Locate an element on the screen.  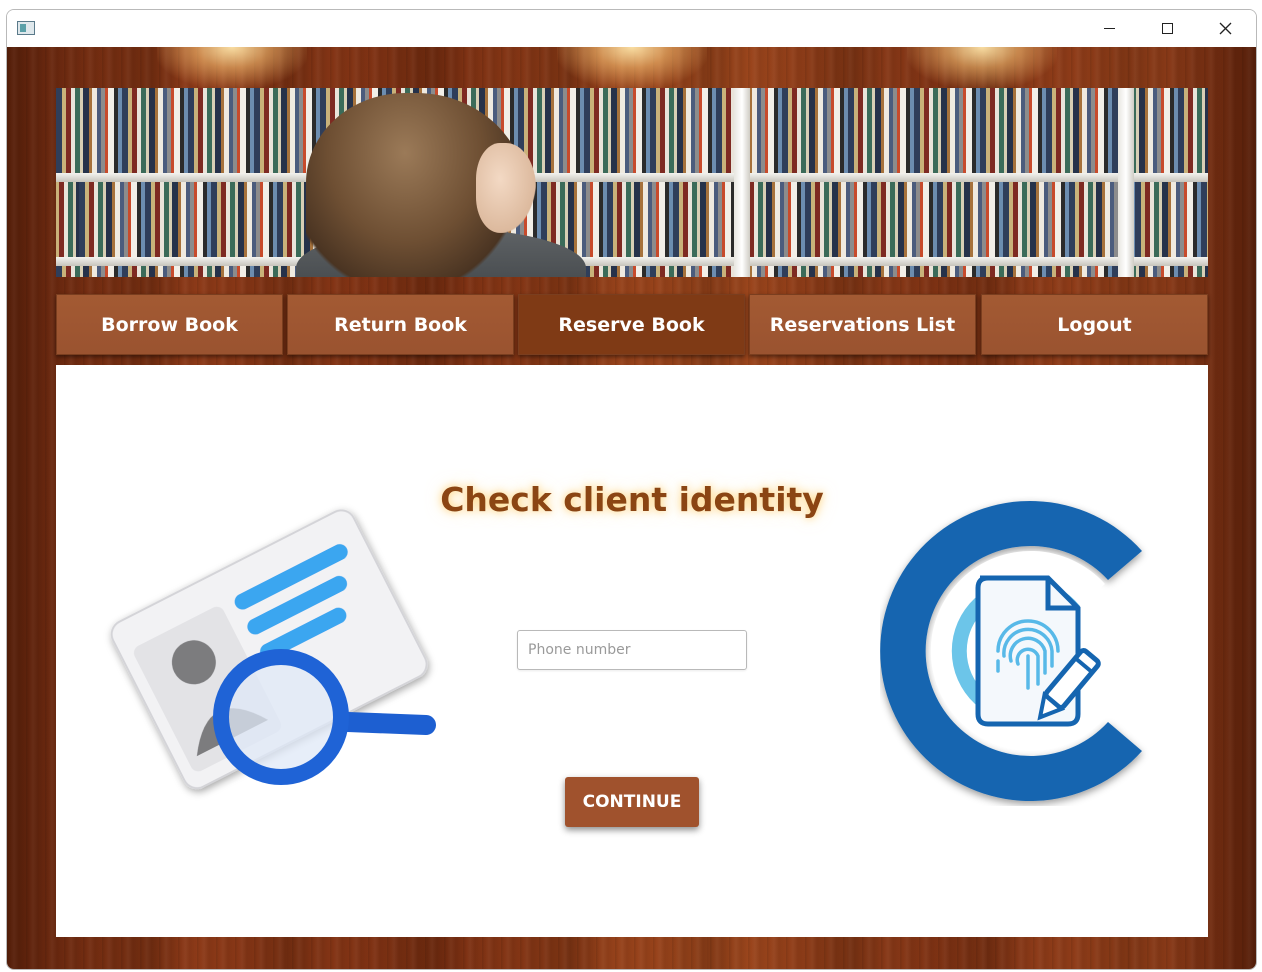
minimize-button is located at coordinates (1109, 28).